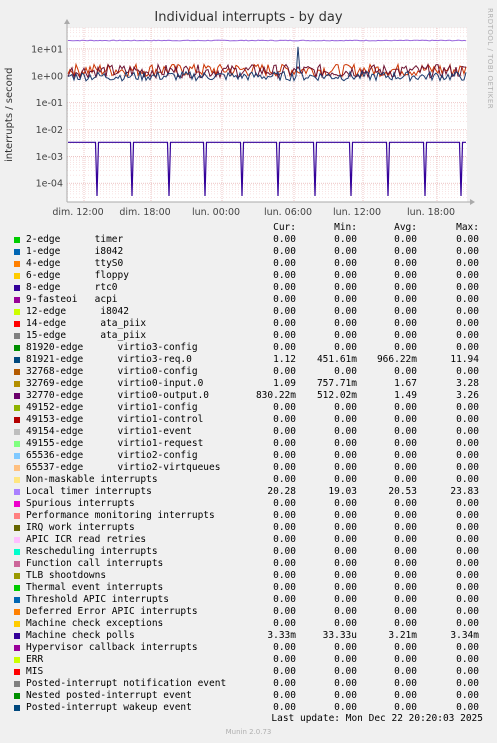 This screenshot has height=743, width=497. Describe the element at coordinates (92, 551) in the screenshot. I see `legend-label: Rescheduling interrupts` at that location.